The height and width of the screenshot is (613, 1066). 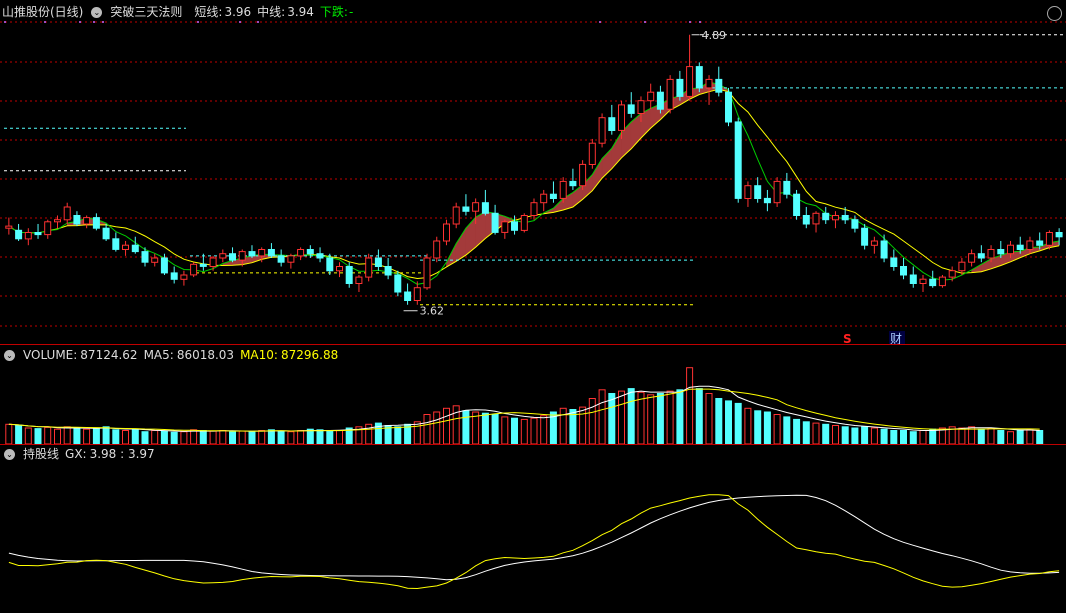 What do you see at coordinates (9, 355) in the screenshot?
I see `volume-menu-icon: ⌄` at bounding box center [9, 355].